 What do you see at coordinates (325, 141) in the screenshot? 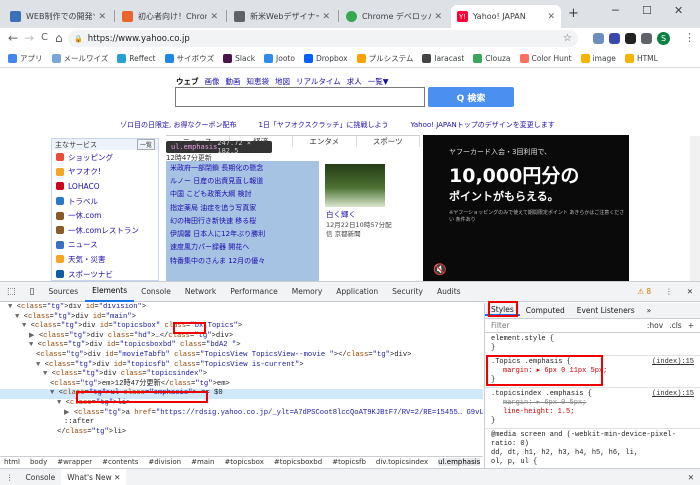
I see `tab-entertainment: エンタメ` at bounding box center [325, 141].